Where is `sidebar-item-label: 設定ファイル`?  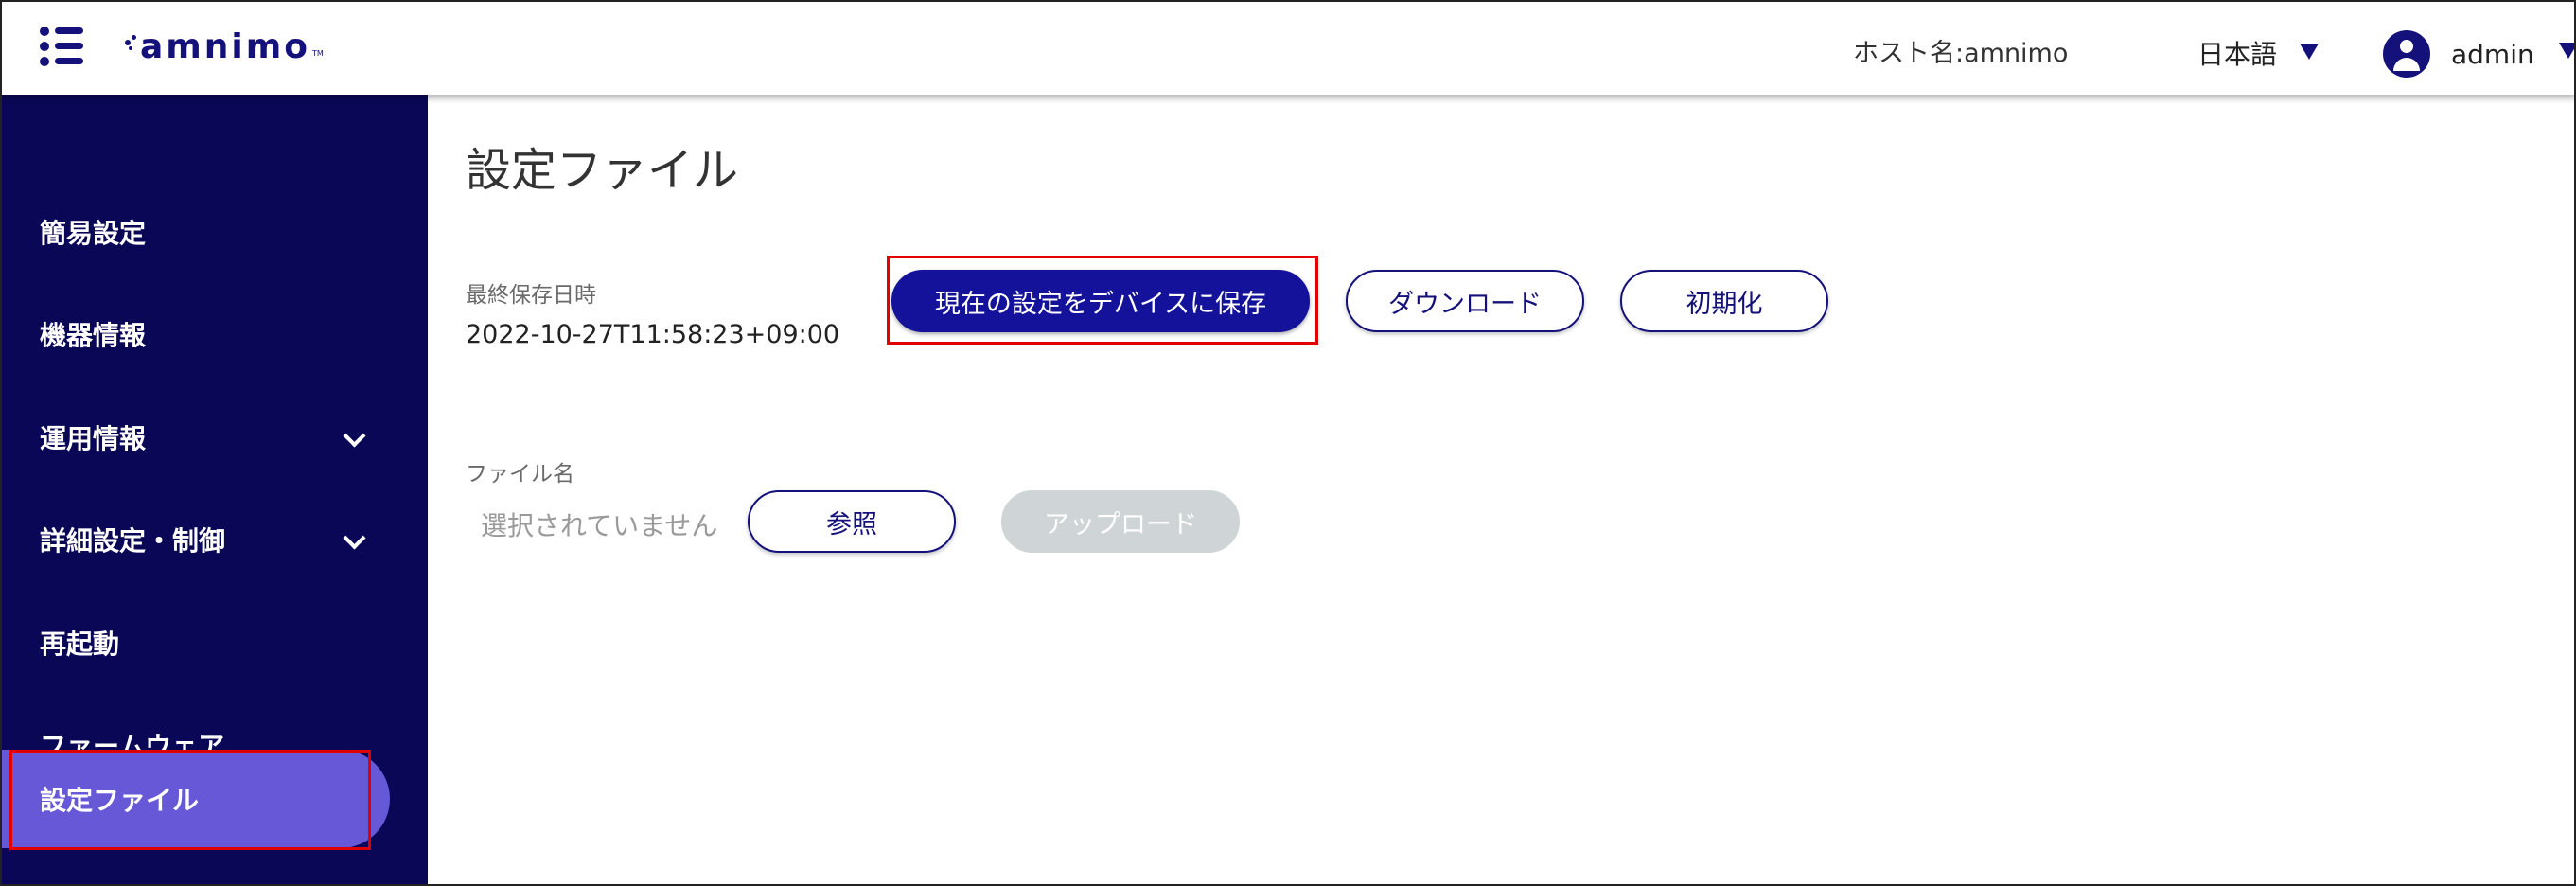
sidebar-item-label: 設定ファイル is located at coordinates (120, 800).